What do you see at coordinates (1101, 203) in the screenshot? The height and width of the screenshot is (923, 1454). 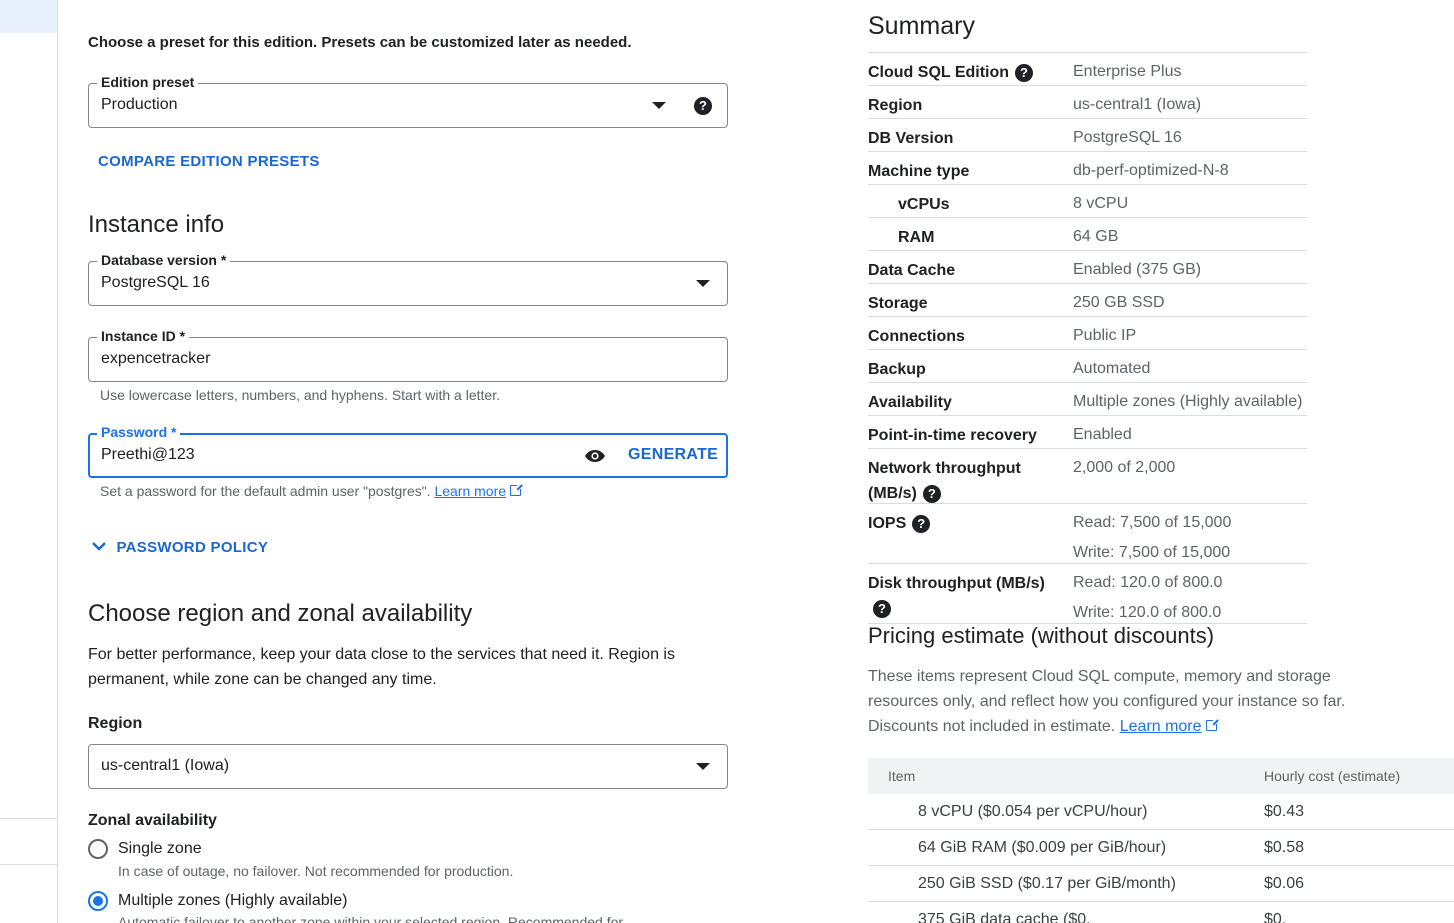 I see `summary-value: 8 vCPU` at bounding box center [1101, 203].